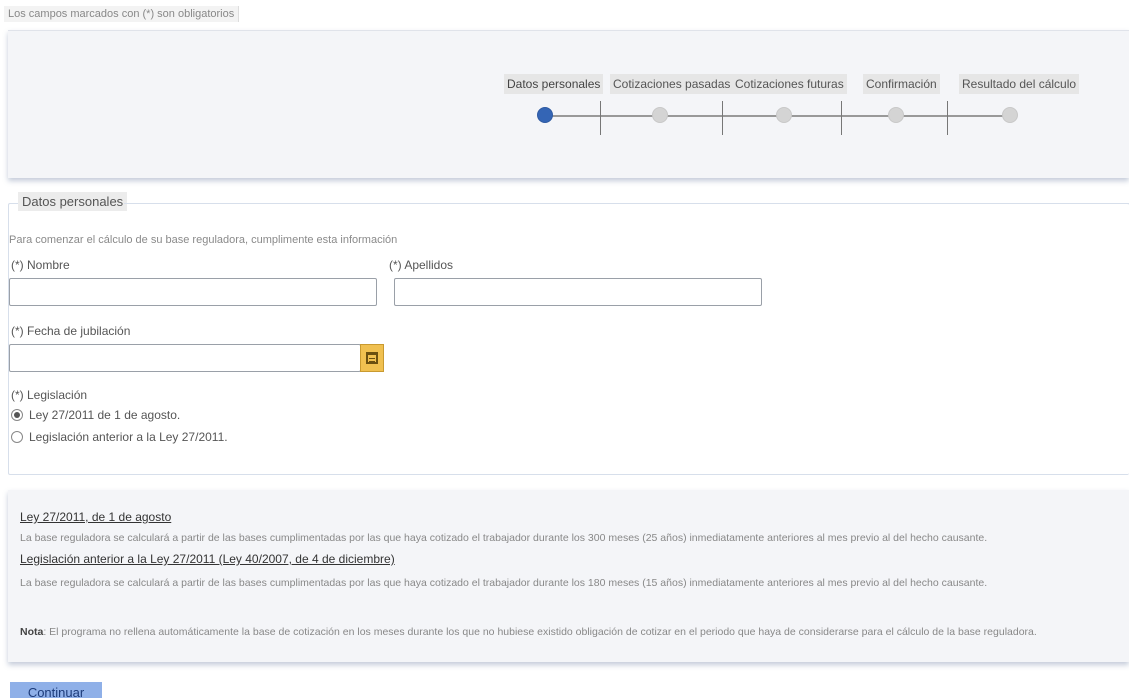 This screenshot has height=698, width=1129. Describe the element at coordinates (71, 331) in the screenshot. I see `fecha-jubilacion-label: (*) Fecha de jubilación` at that location.